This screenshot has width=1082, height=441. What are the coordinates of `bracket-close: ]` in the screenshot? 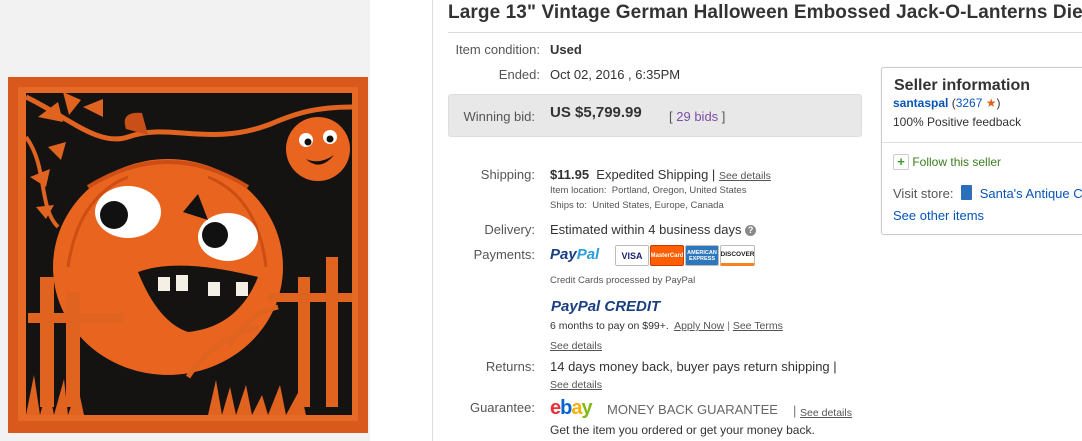 It's located at (723, 116).